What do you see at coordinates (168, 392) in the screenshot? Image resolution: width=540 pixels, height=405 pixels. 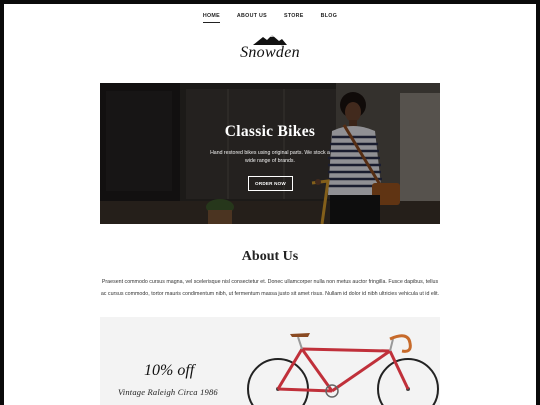 I see `promo-product: Vintage Raleigh Circa 1986` at bounding box center [168, 392].